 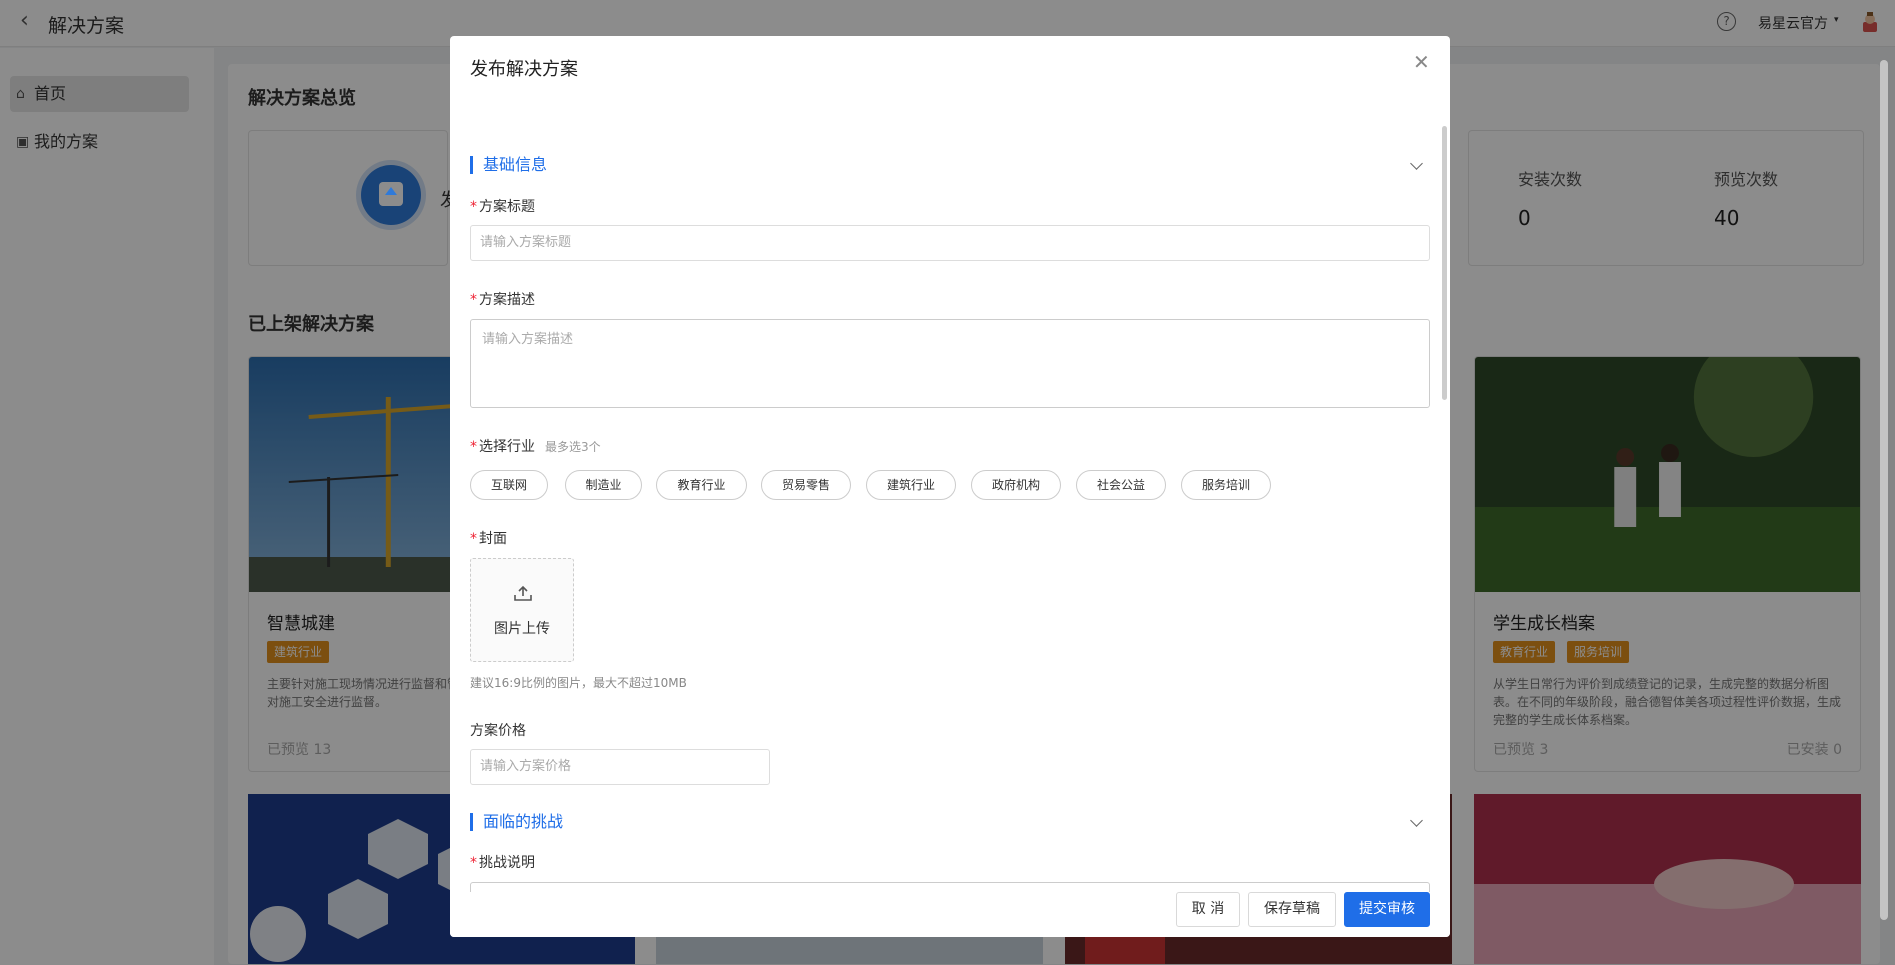 I want to click on cancel-button: 取 消, so click(x=1208, y=909).